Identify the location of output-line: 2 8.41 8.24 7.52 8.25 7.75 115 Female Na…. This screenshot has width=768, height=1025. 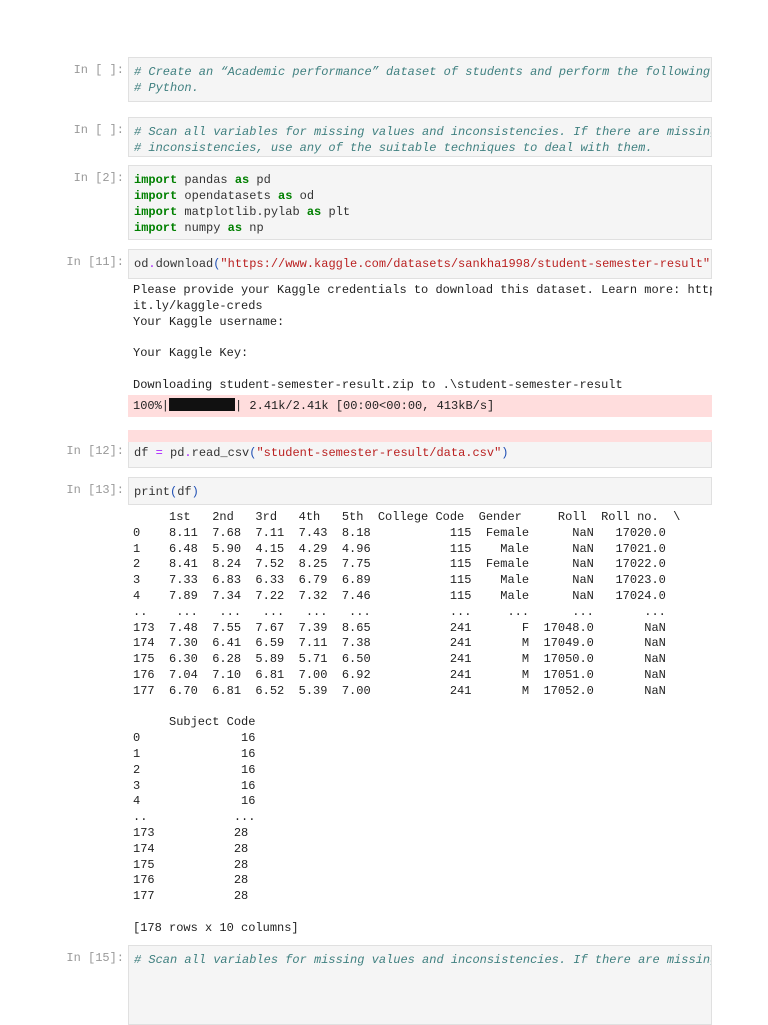
(399, 564).